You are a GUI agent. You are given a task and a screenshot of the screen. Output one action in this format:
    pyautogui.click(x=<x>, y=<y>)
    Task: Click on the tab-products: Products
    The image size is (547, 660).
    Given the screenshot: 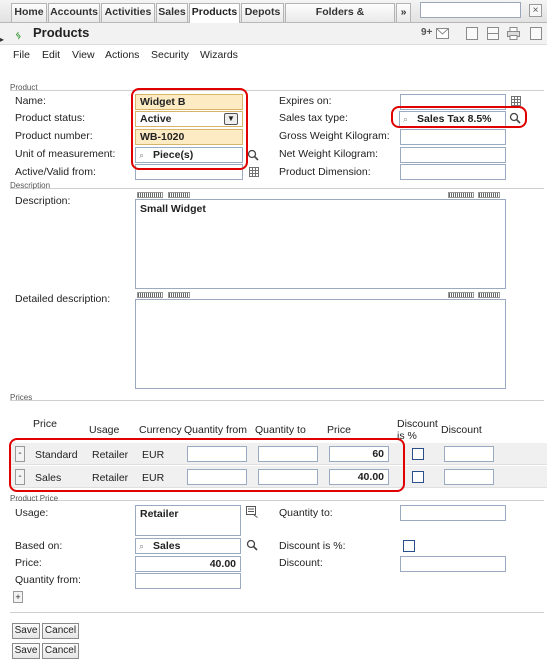 What is the action you would take?
    pyautogui.click(x=214, y=13)
    